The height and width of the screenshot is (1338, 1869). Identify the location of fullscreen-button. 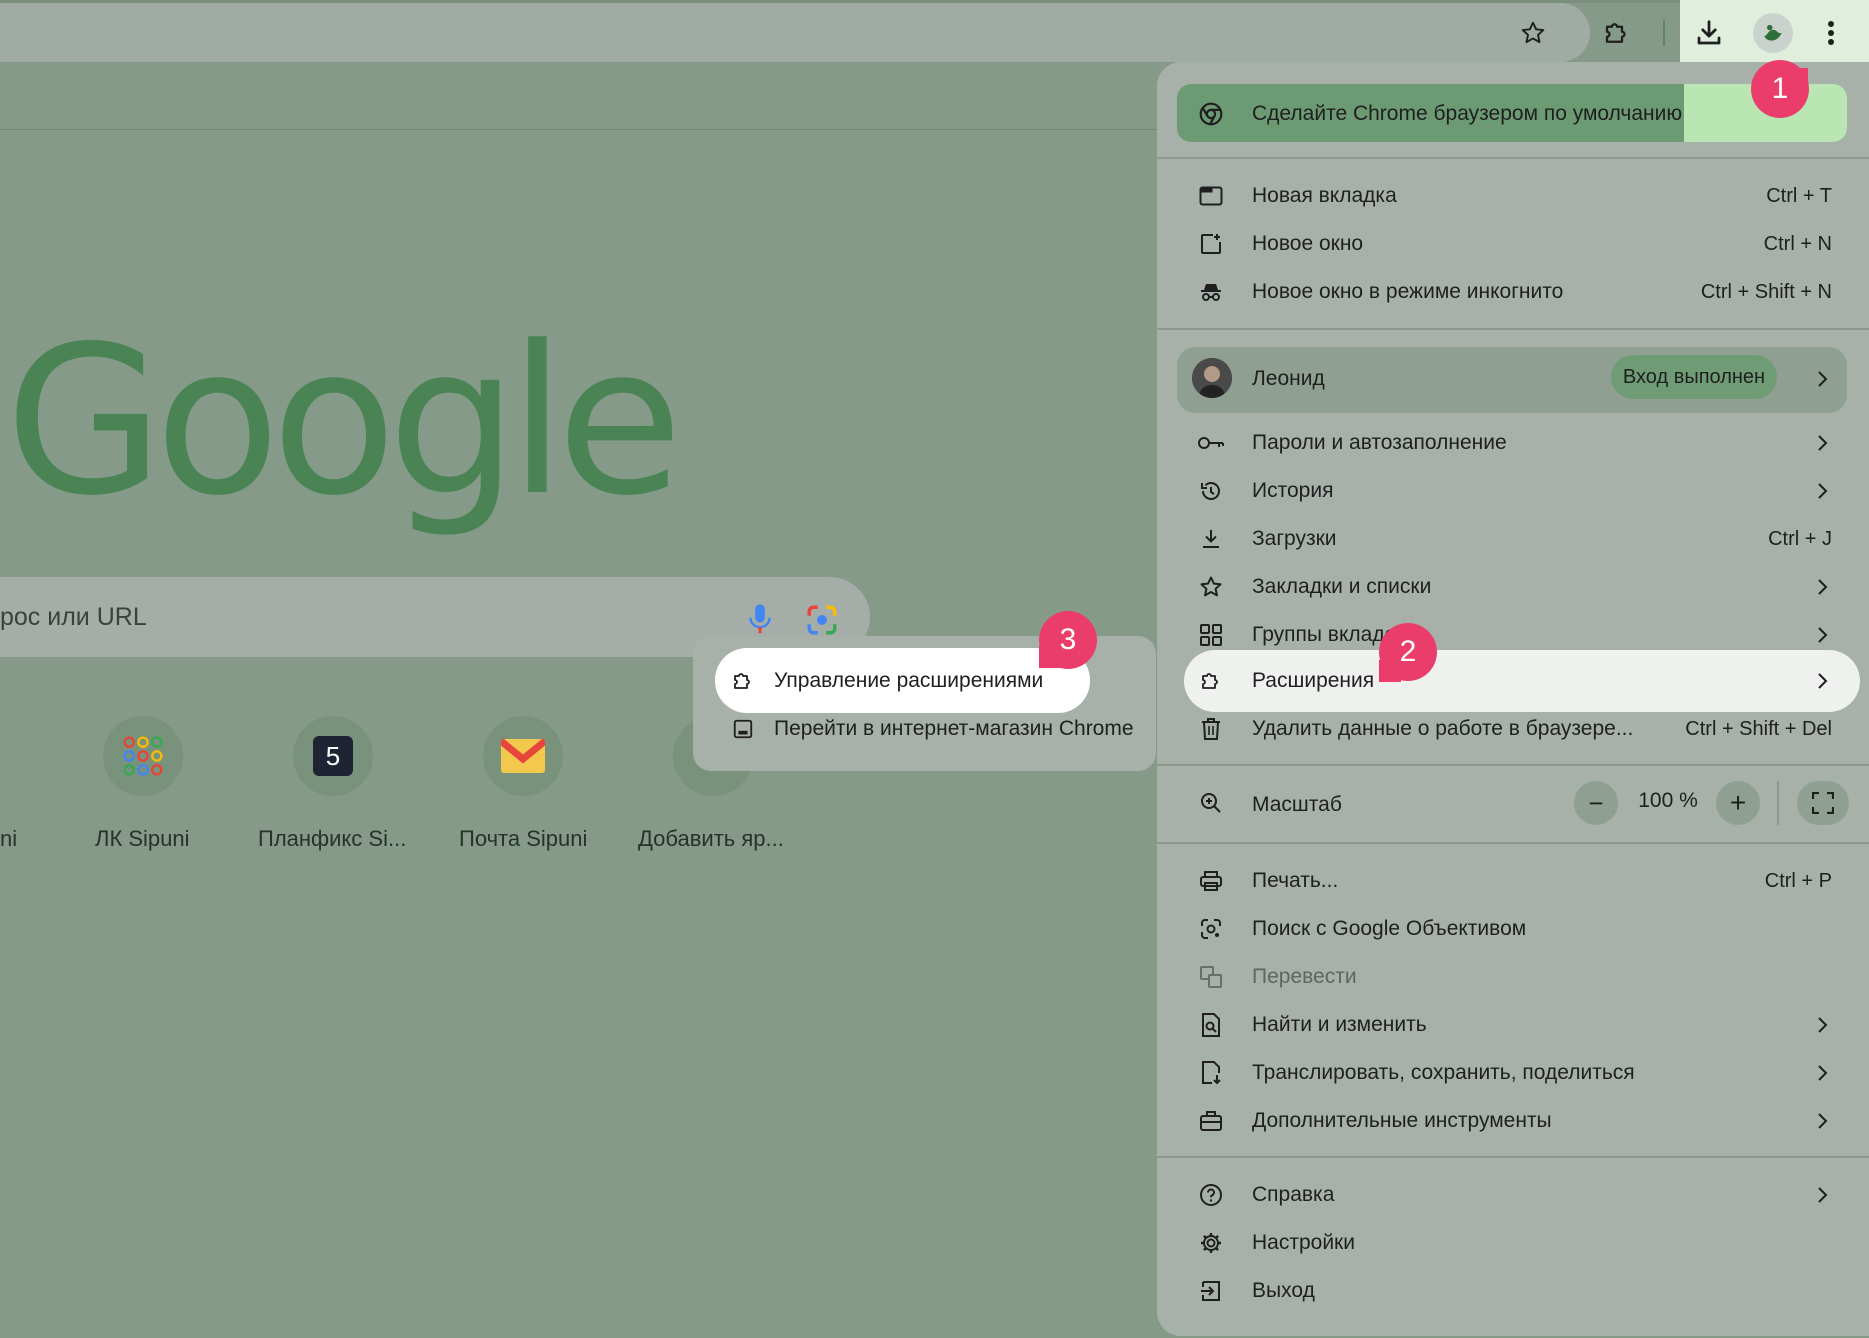
(1823, 803).